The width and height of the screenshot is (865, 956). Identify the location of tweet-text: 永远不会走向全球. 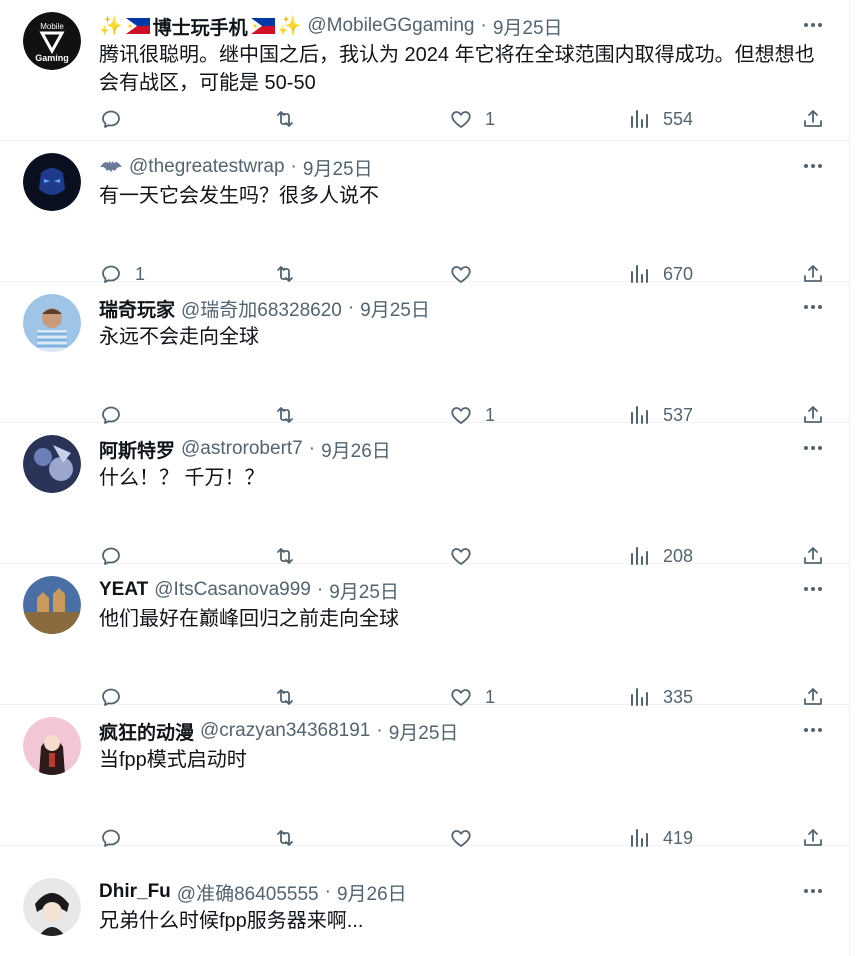
(179, 337).